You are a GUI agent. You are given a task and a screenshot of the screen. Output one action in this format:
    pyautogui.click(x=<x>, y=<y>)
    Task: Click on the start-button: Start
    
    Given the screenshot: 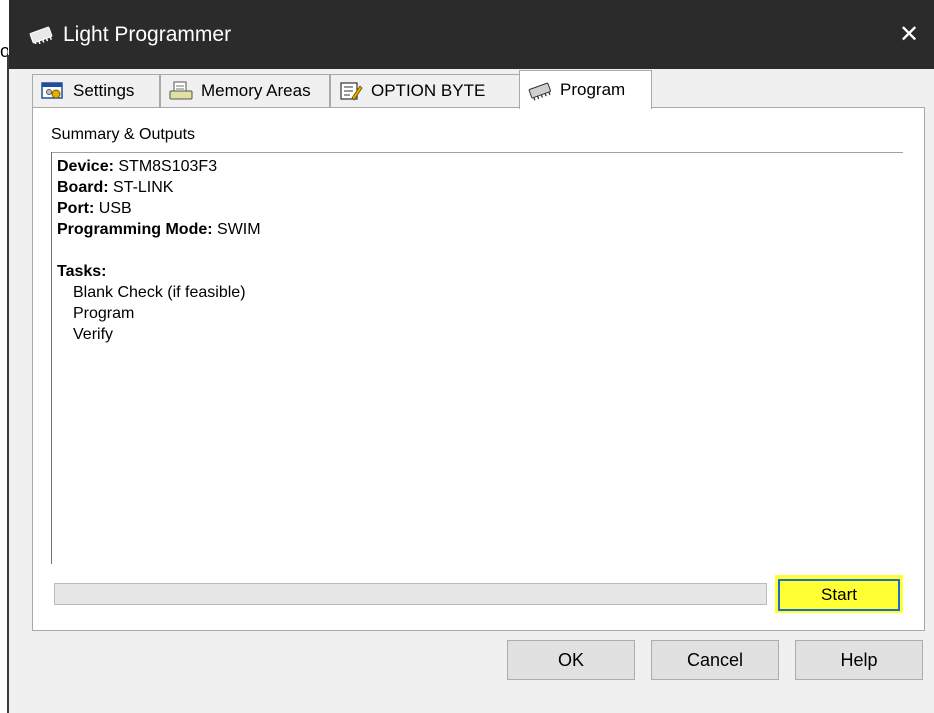 What is the action you would take?
    pyautogui.click(x=839, y=595)
    